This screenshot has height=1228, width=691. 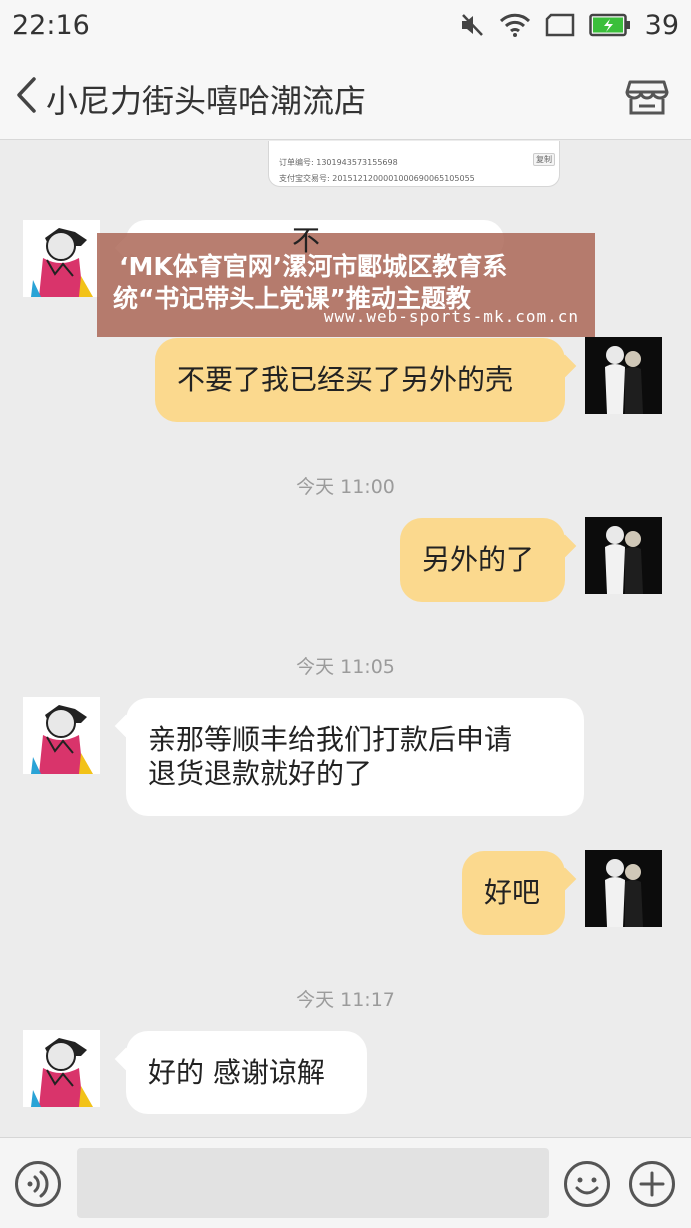 I want to click on message-bubble-me: 好吧, so click(x=519, y=893).